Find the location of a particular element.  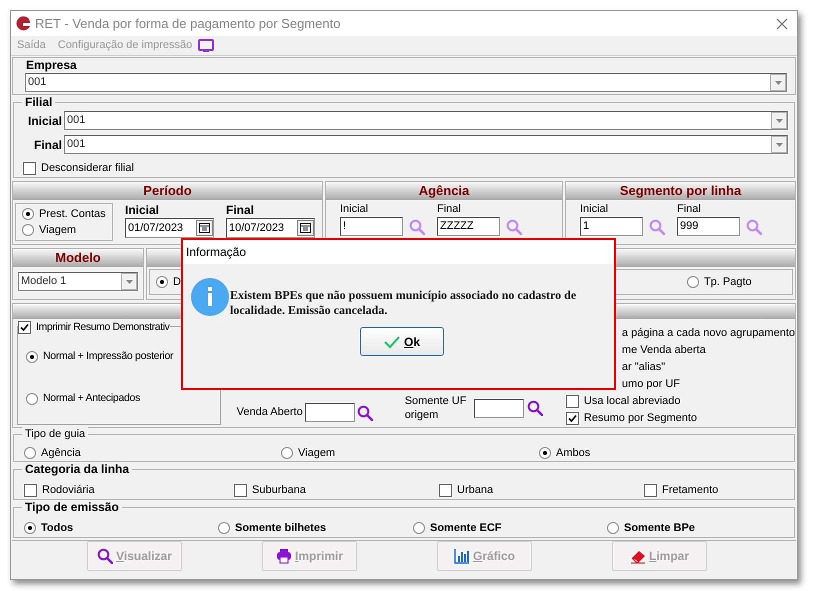

field-label: Venda Aberto is located at coordinates (269, 412).